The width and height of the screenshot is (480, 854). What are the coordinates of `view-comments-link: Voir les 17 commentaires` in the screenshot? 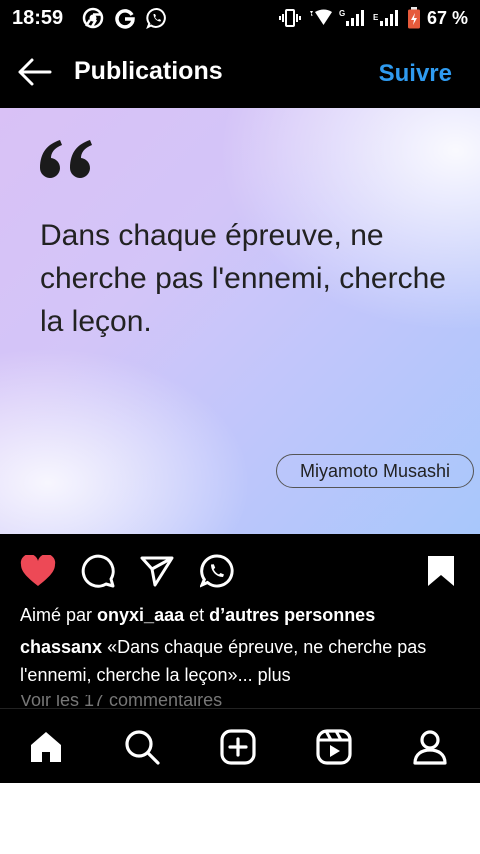 It's located at (121, 702).